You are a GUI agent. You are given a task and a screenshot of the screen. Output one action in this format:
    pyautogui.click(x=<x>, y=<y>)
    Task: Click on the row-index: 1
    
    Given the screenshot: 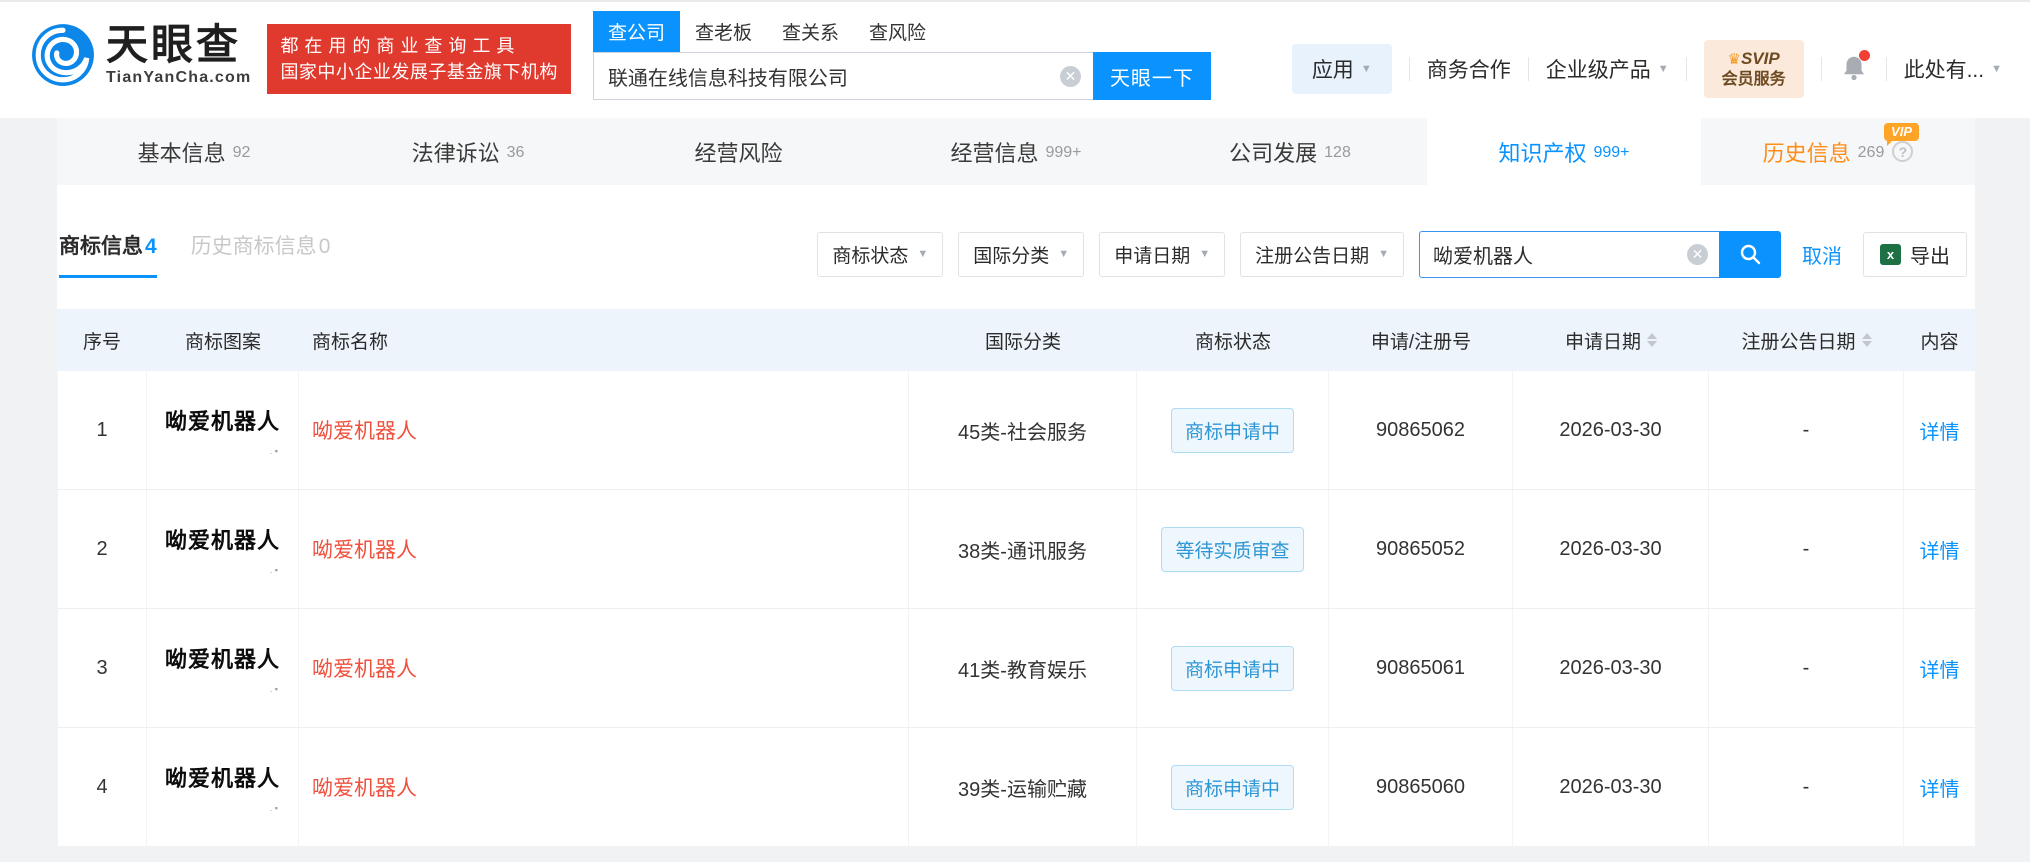 What is the action you would take?
    pyautogui.click(x=102, y=430)
    